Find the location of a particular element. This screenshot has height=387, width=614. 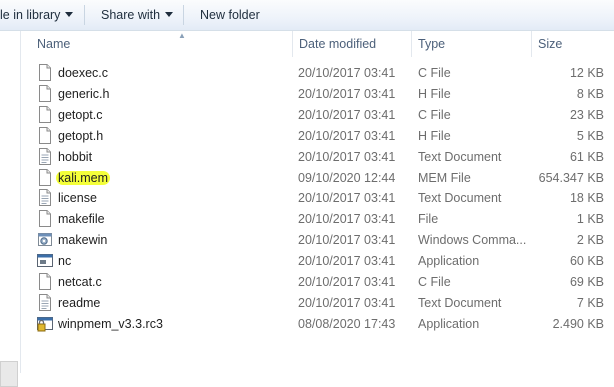

column-name: Name is located at coordinates (162, 44).